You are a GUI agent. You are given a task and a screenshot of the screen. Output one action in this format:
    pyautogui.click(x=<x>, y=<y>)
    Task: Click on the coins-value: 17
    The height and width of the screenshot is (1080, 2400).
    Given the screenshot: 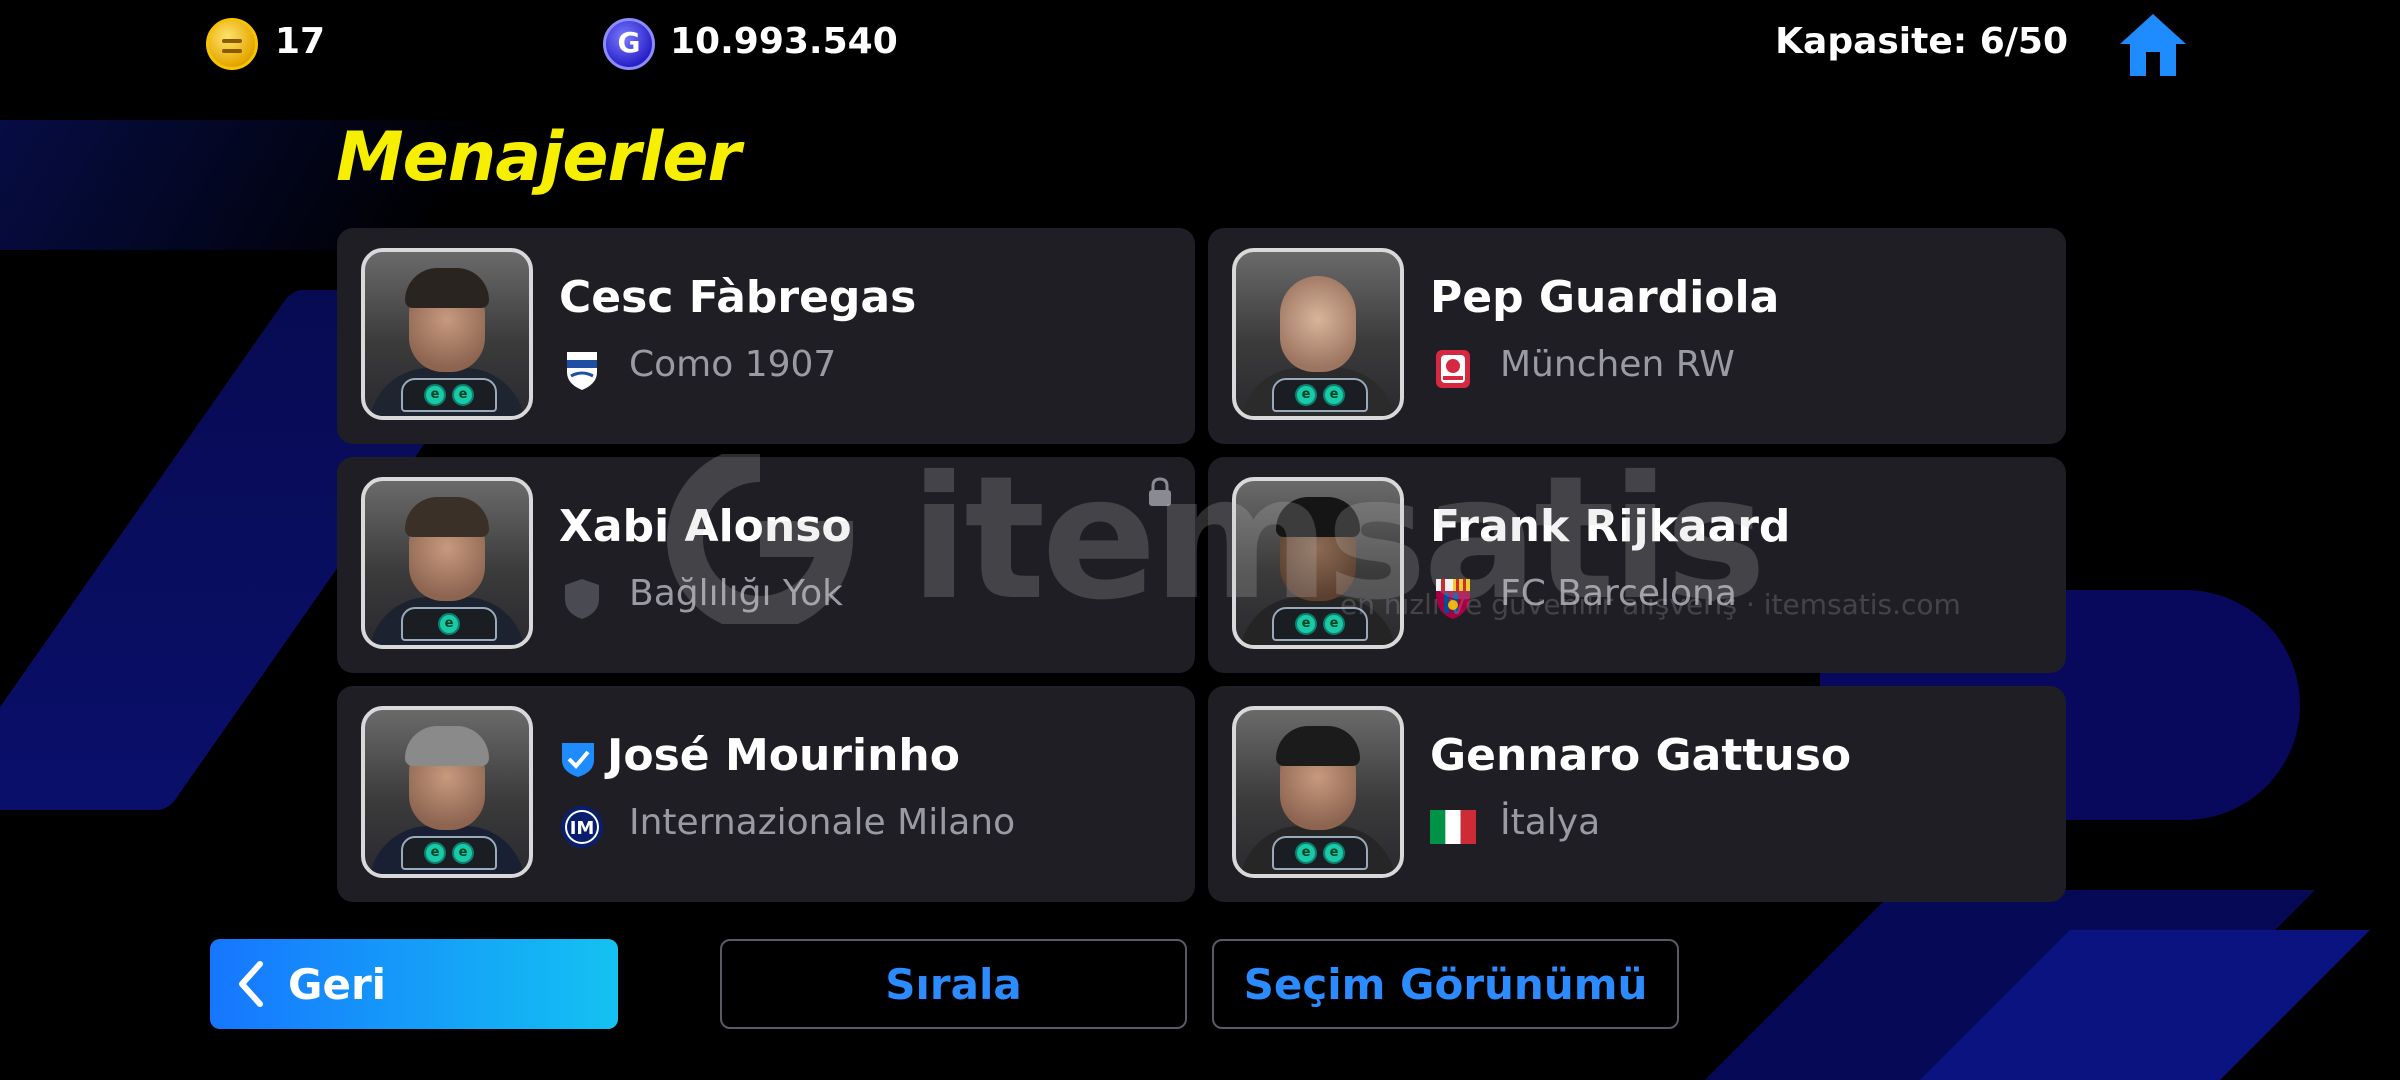 What is the action you would take?
    pyautogui.click(x=300, y=41)
    